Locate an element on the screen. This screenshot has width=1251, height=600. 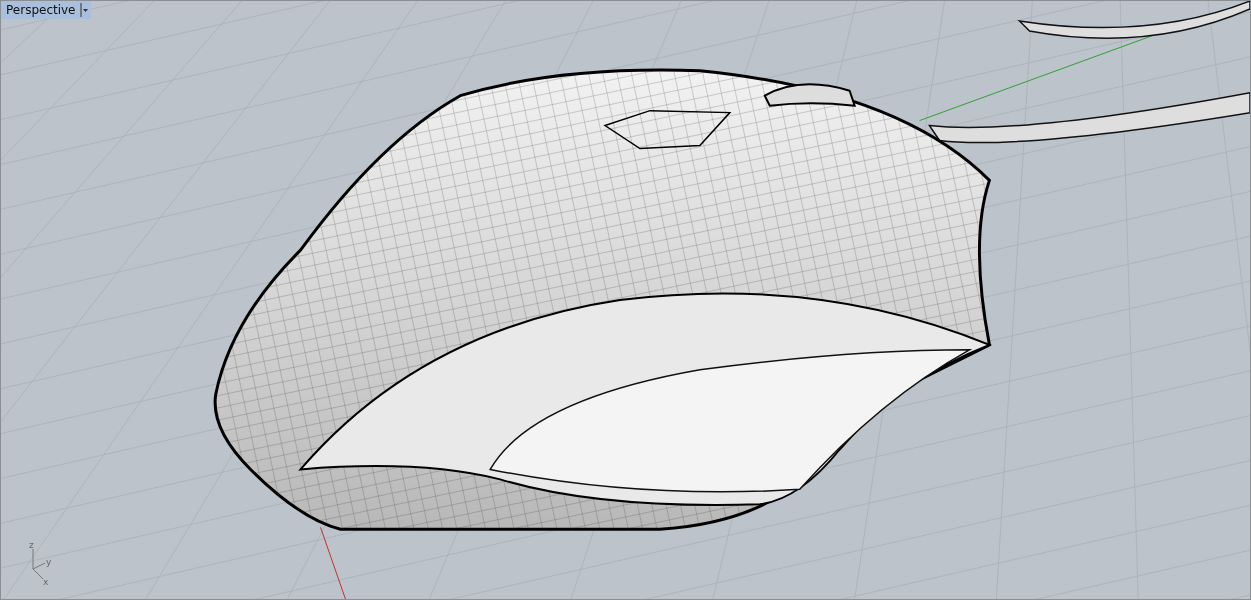
axis-label: z is located at coordinates (31, 545).